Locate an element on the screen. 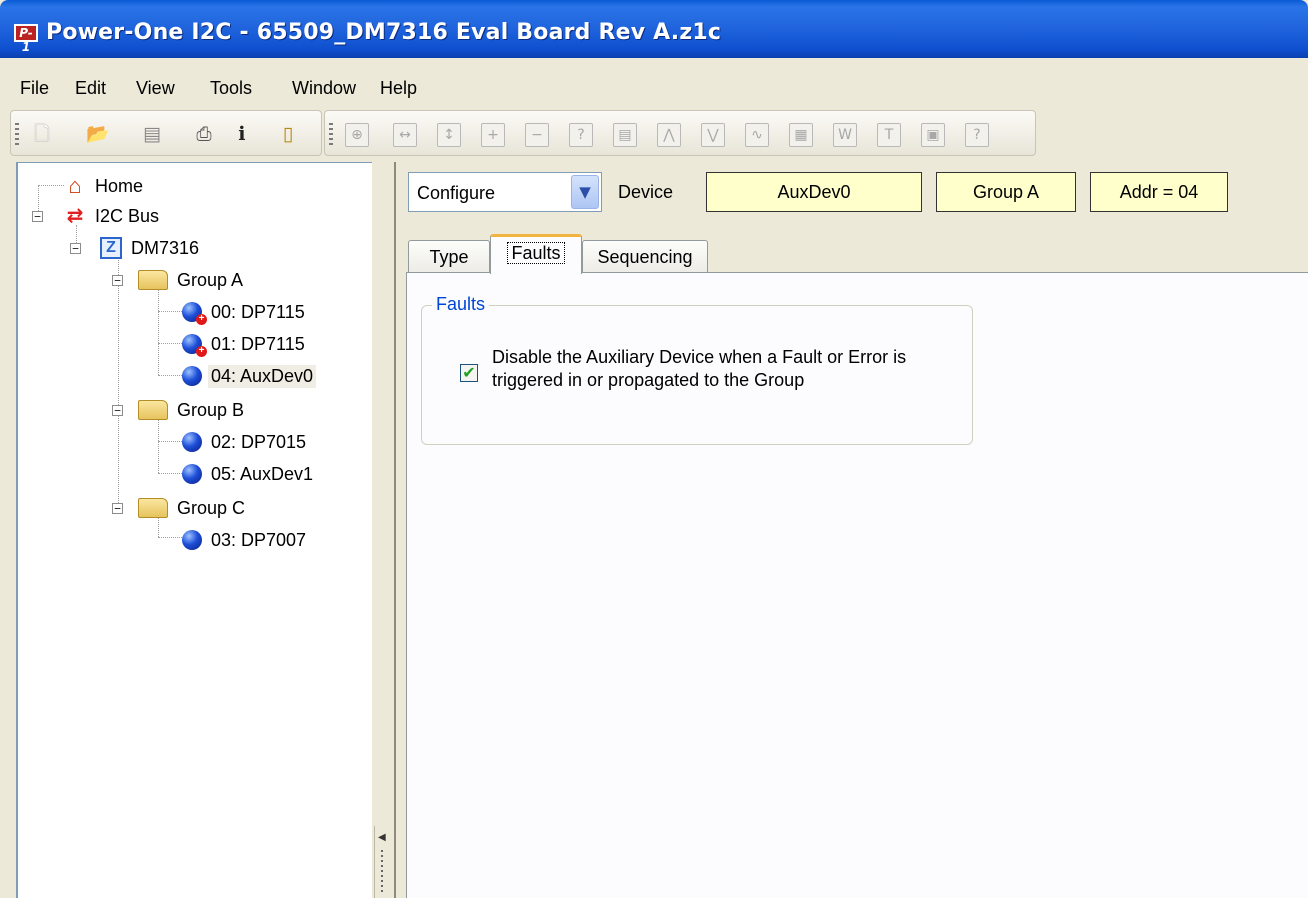 This screenshot has width=1308, height=898. panel-splitter is located at coordinates (383, 530).